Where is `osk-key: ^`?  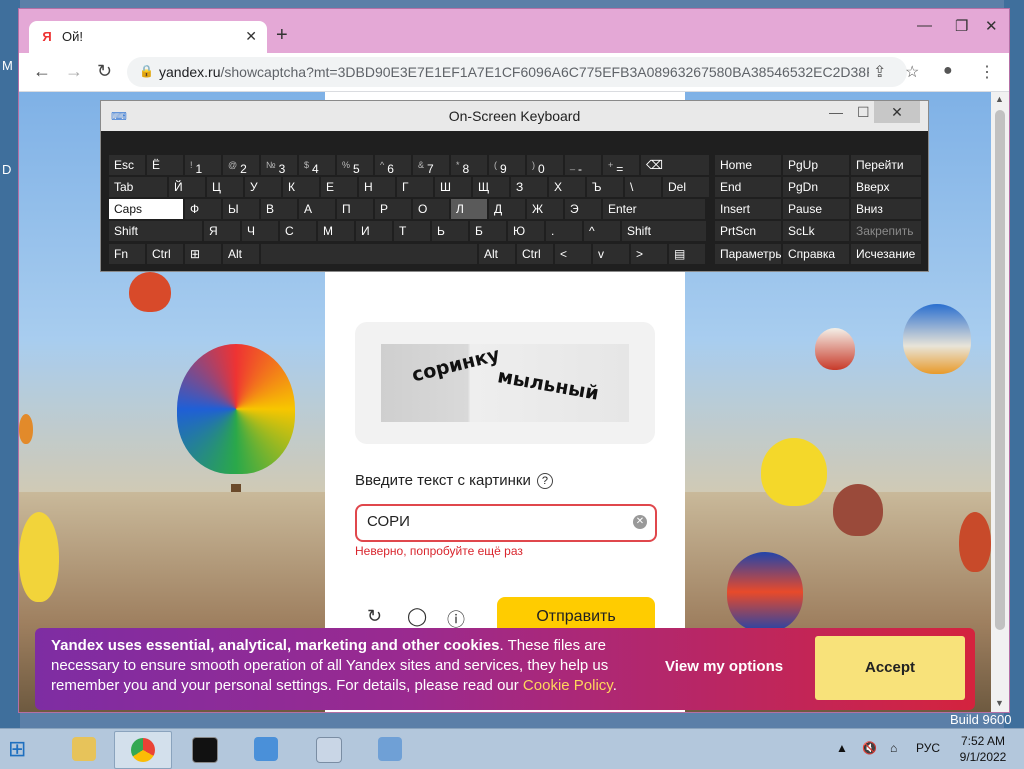
osk-key: ^ is located at coordinates (602, 231).